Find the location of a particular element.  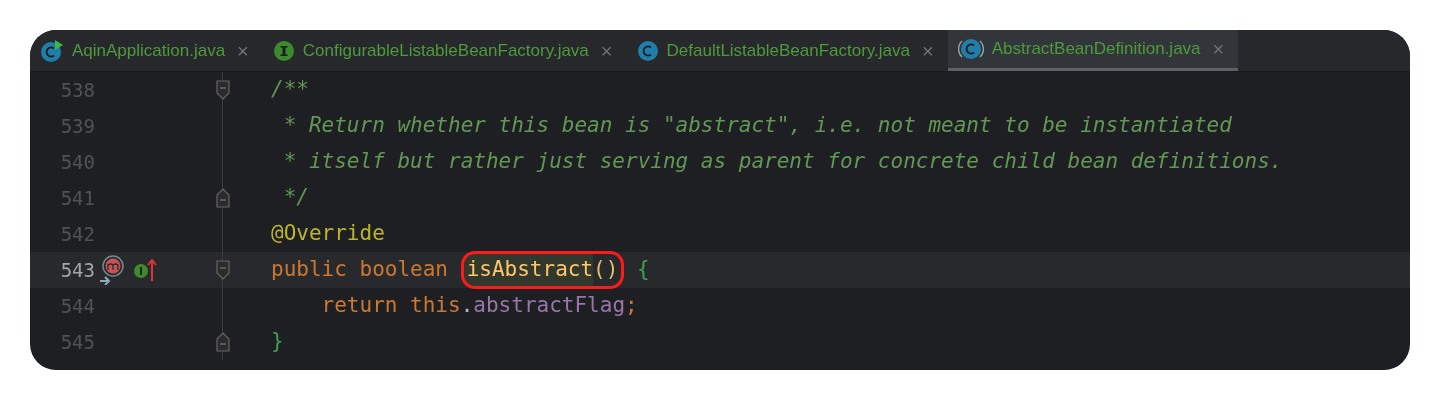

code-token: * itself but rather just serving as parent for concrete child bean definitions. is located at coordinates (782, 162).